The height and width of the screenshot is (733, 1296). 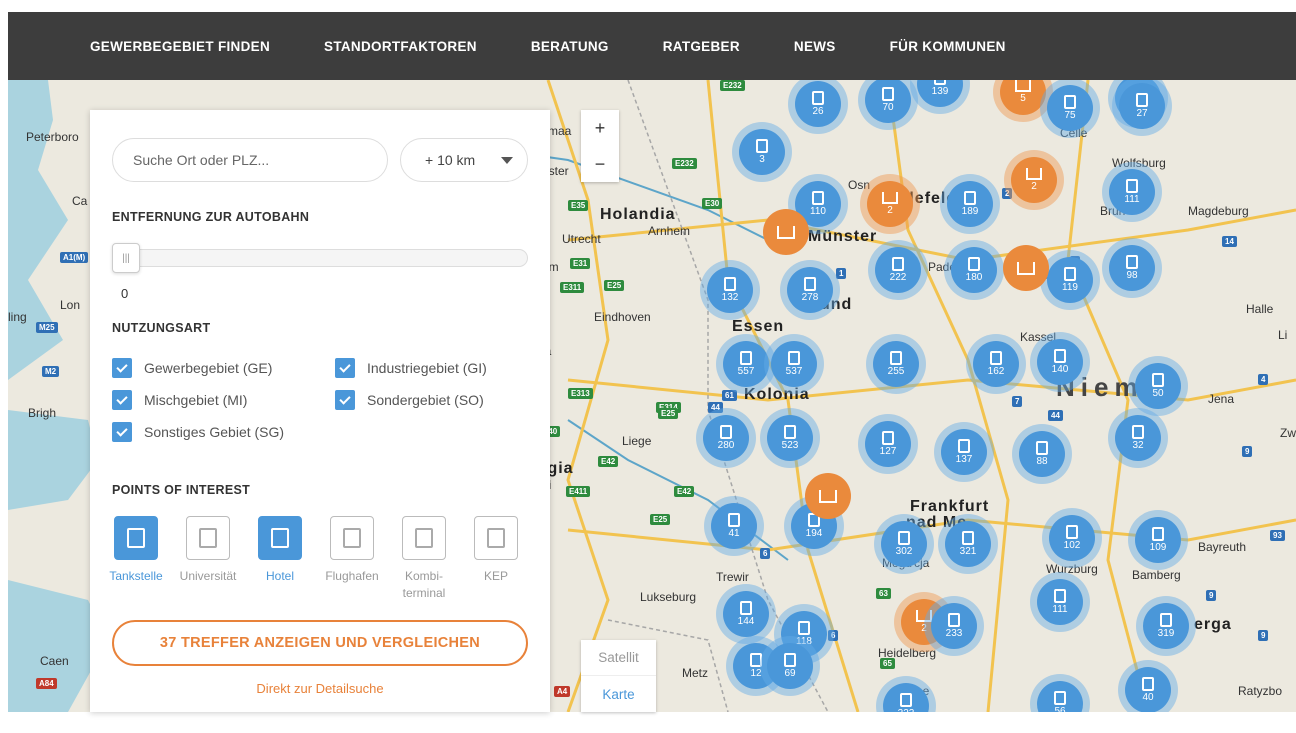 I want to click on cluster-count: 537, so click(x=794, y=371).